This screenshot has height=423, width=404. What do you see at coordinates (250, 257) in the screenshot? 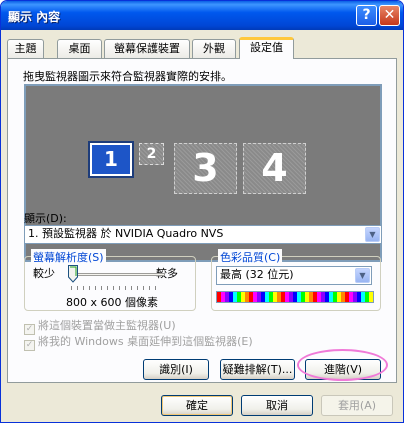
I see `color-quality-title: 色彩品質(C)` at bounding box center [250, 257].